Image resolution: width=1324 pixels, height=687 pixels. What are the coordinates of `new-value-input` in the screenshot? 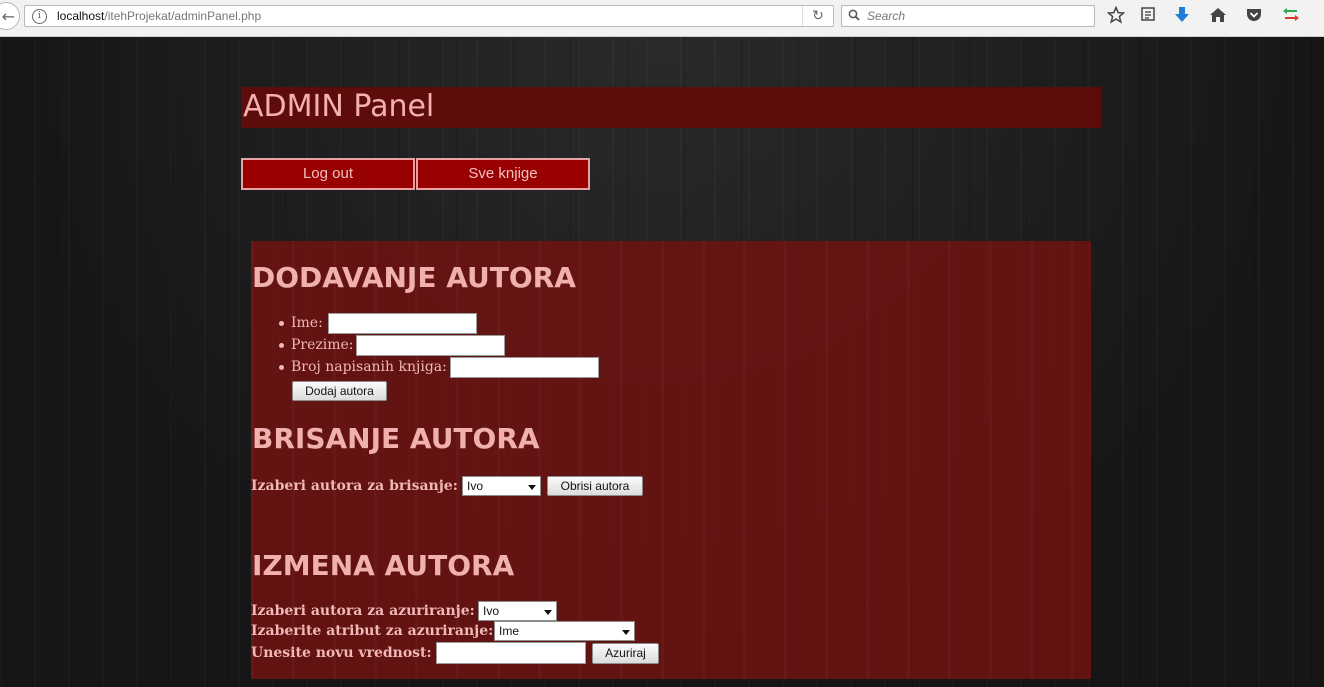 It's located at (511, 653).